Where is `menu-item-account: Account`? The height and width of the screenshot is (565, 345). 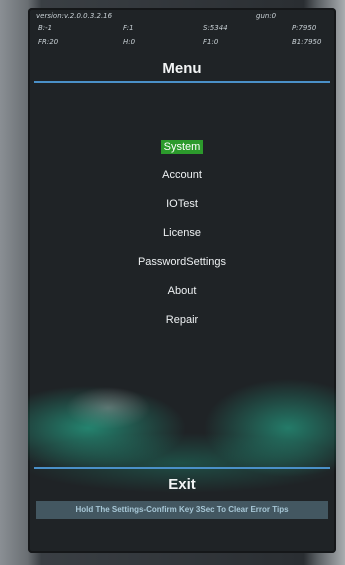 menu-item-account: Account is located at coordinates (182, 175).